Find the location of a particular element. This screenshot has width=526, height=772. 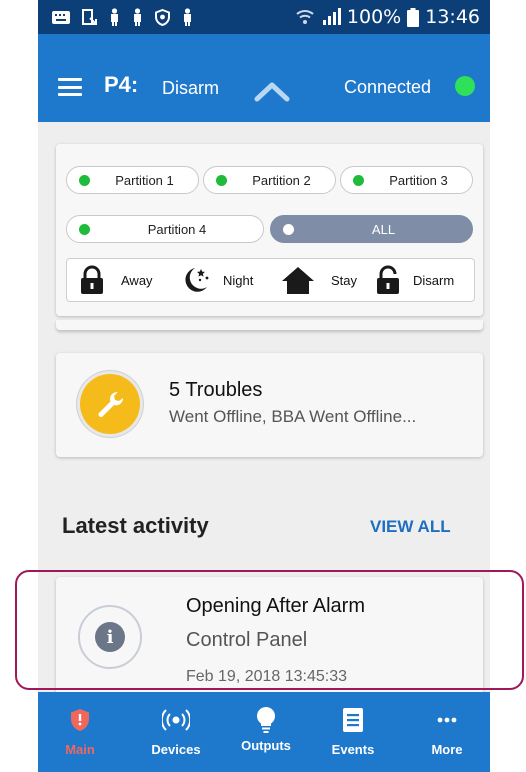

mode-label: Night is located at coordinates (238, 280).